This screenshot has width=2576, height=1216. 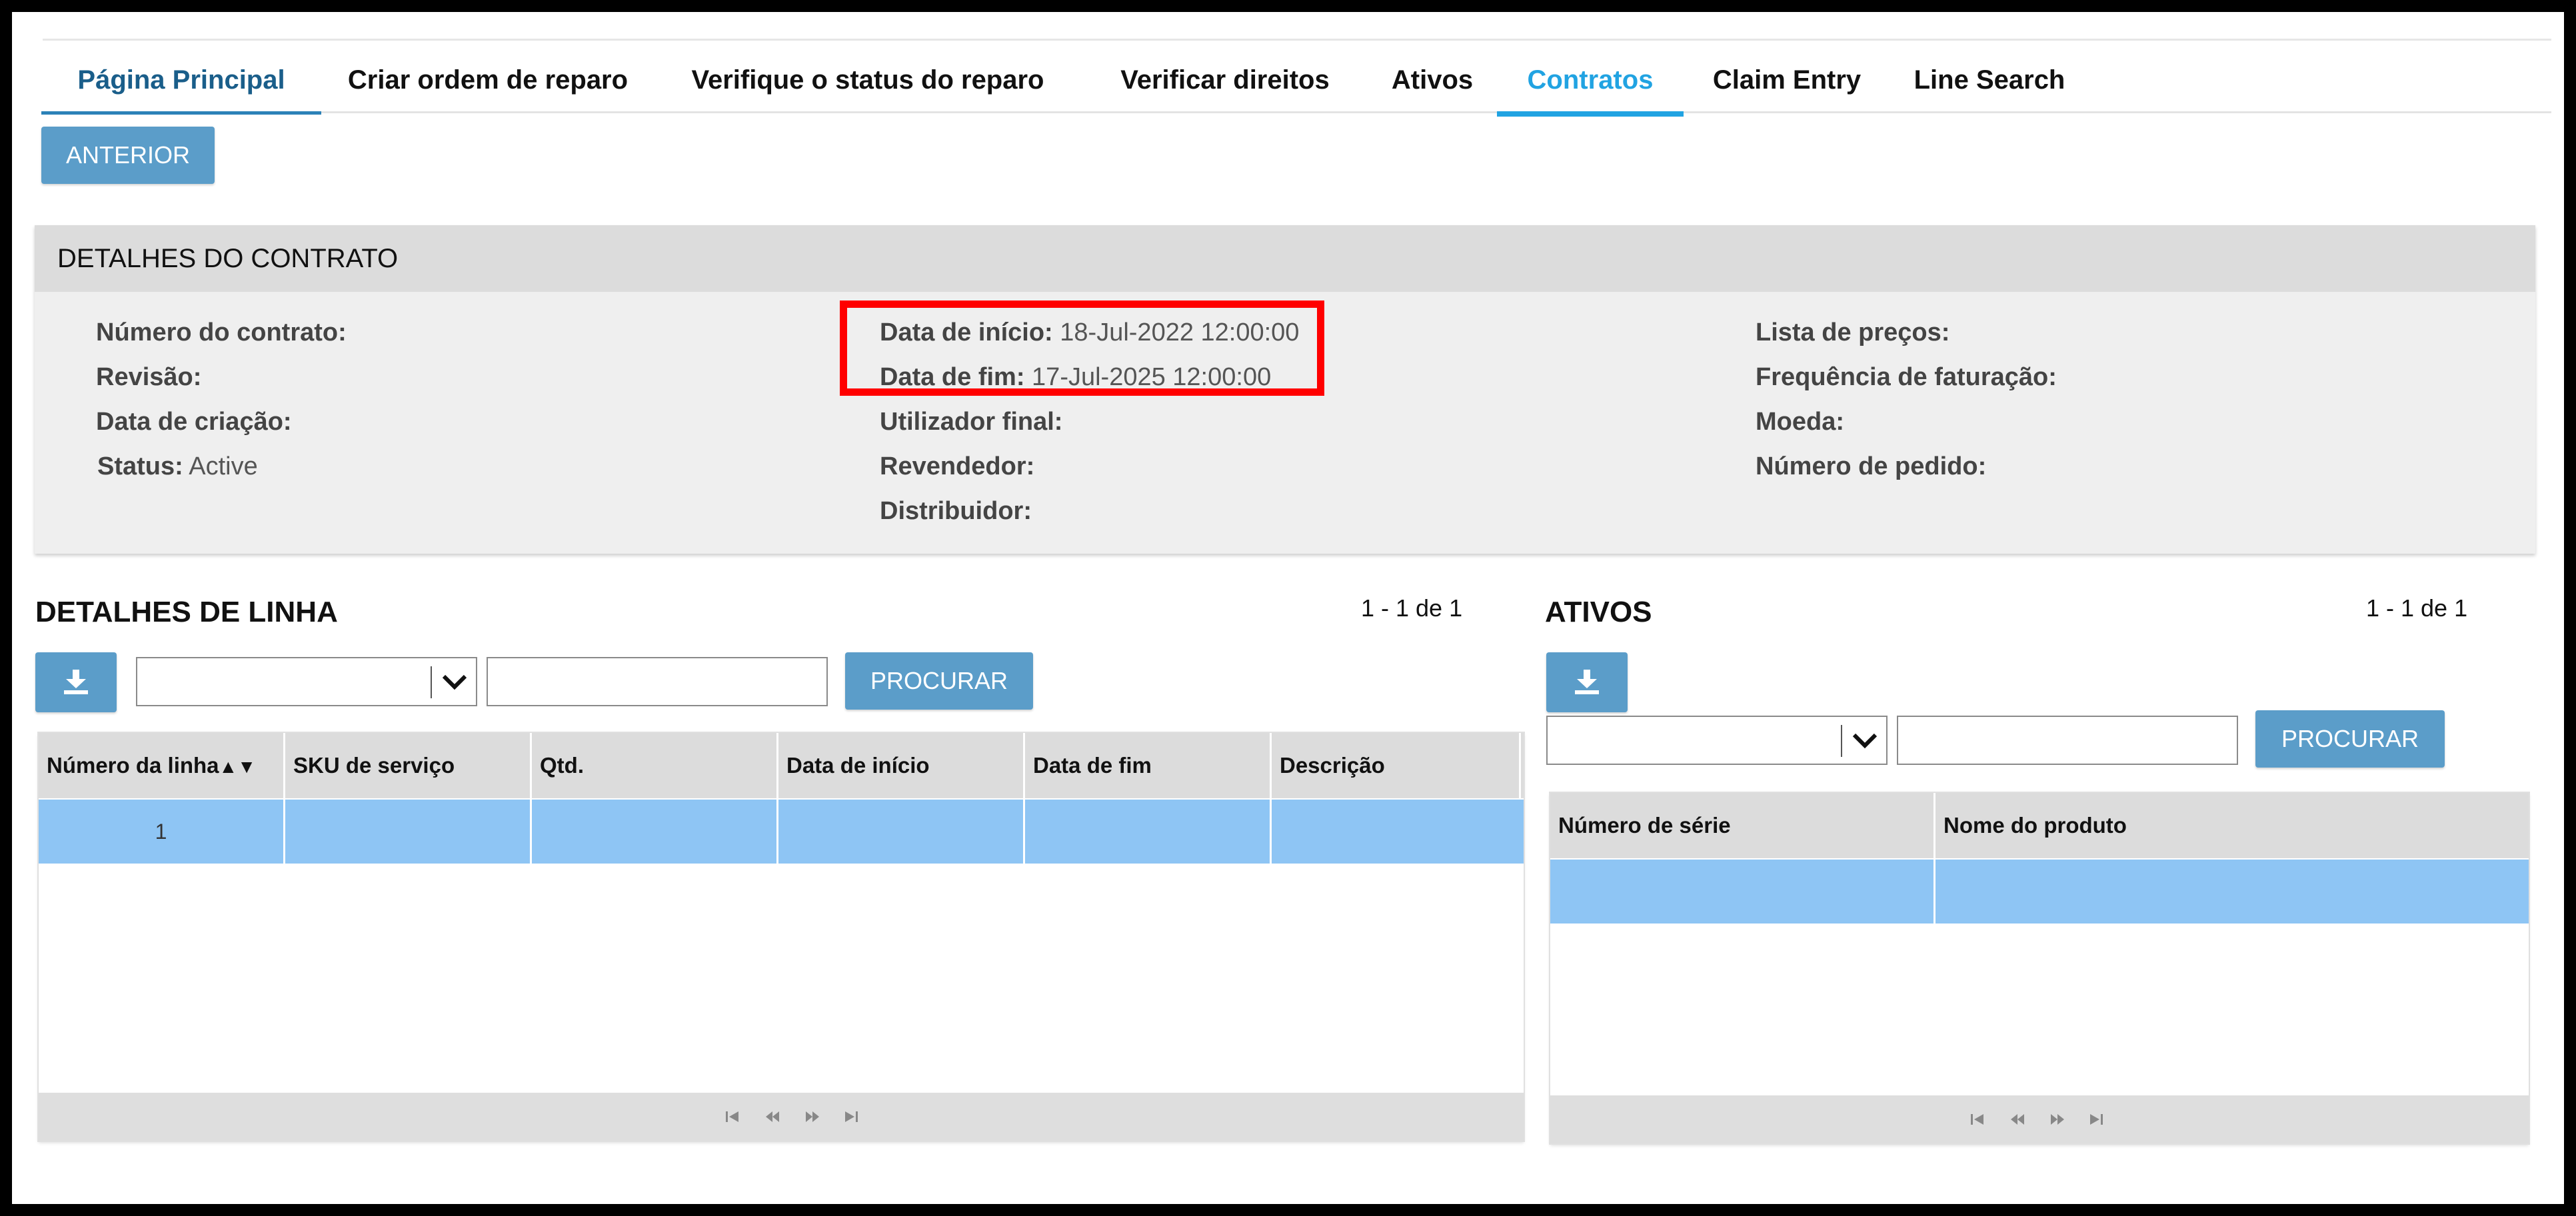 I want to click on tab-line-search: Line Search, so click(x=1990, y=79).